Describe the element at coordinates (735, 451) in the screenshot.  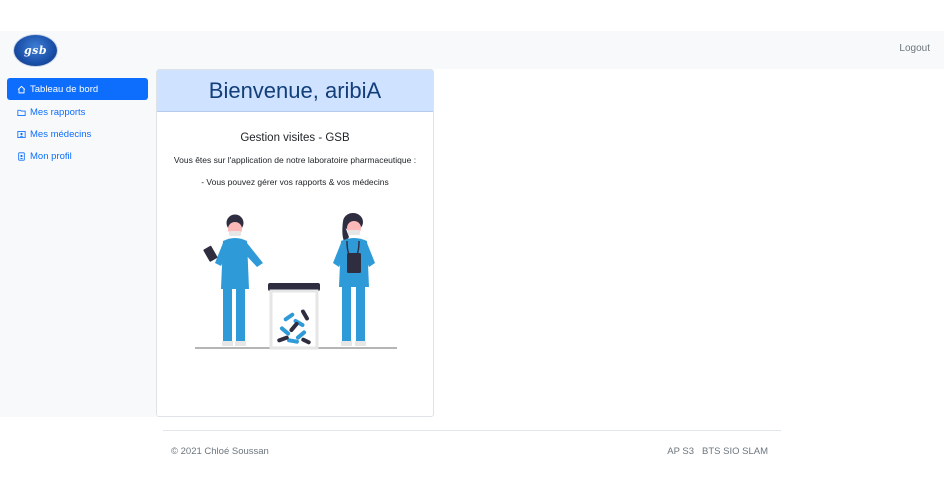
I see `footer-link-bts-sio-slam: BTS SIO SLAM` at that location.